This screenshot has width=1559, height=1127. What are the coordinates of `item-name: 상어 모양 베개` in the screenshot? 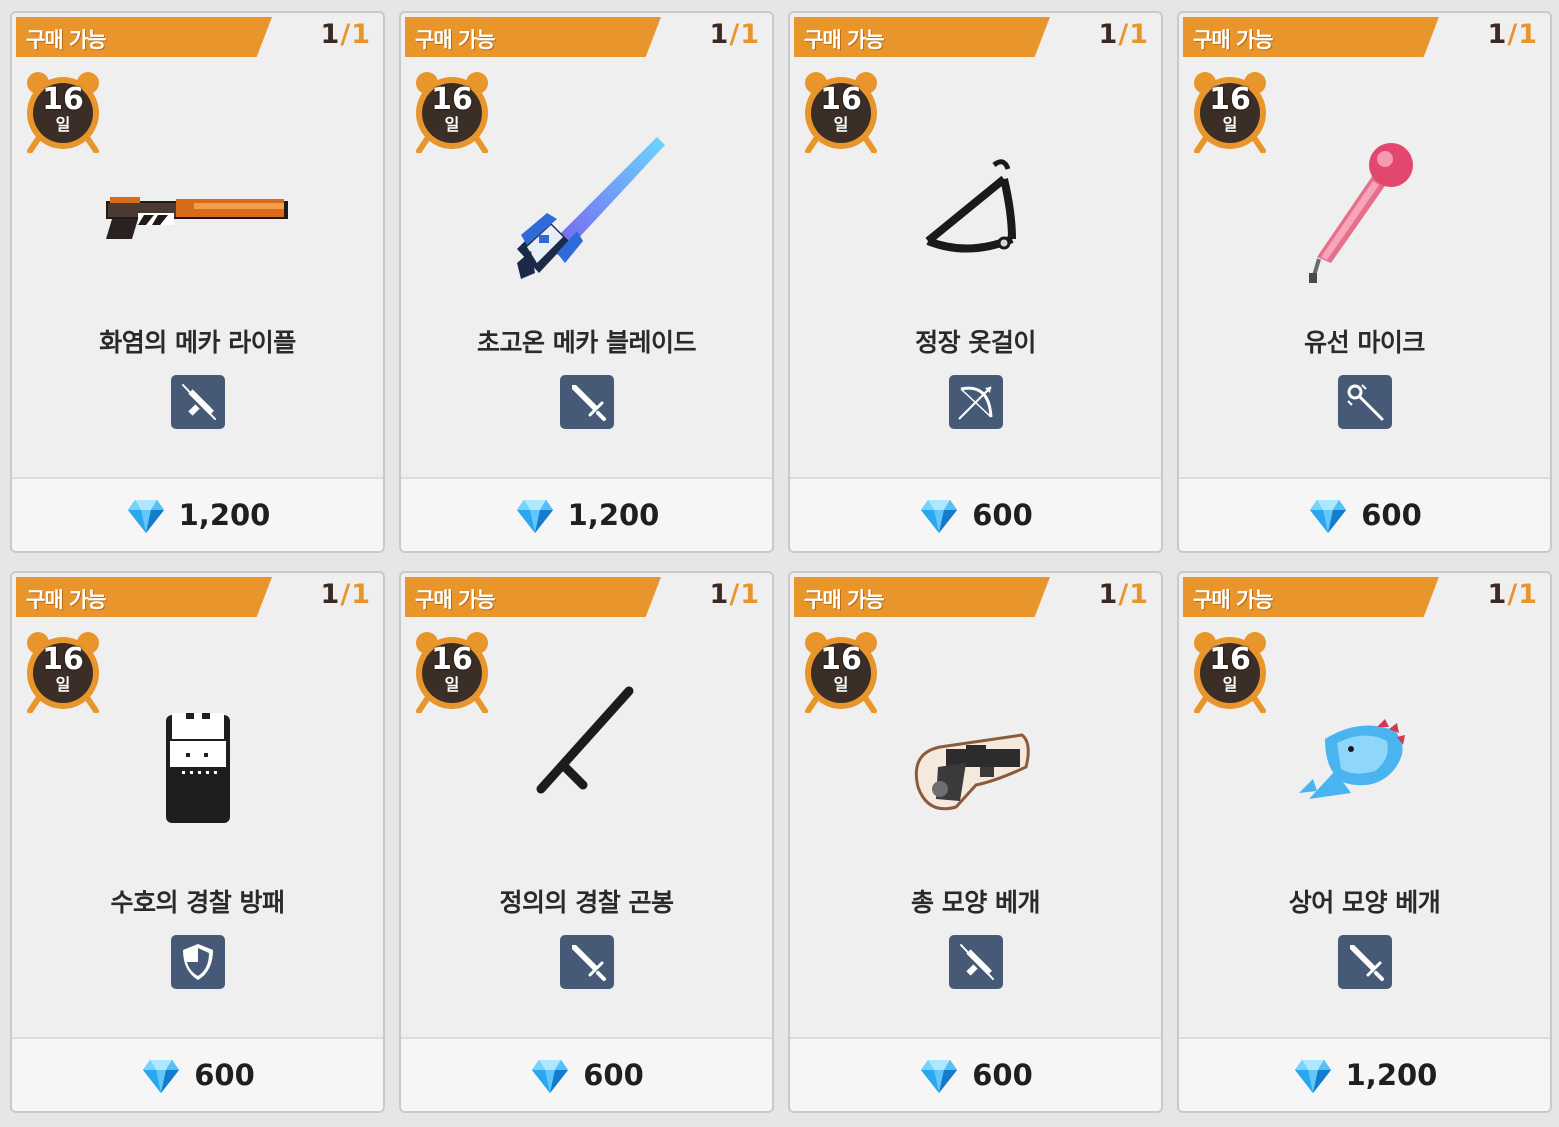 It's located at (1364, 902).